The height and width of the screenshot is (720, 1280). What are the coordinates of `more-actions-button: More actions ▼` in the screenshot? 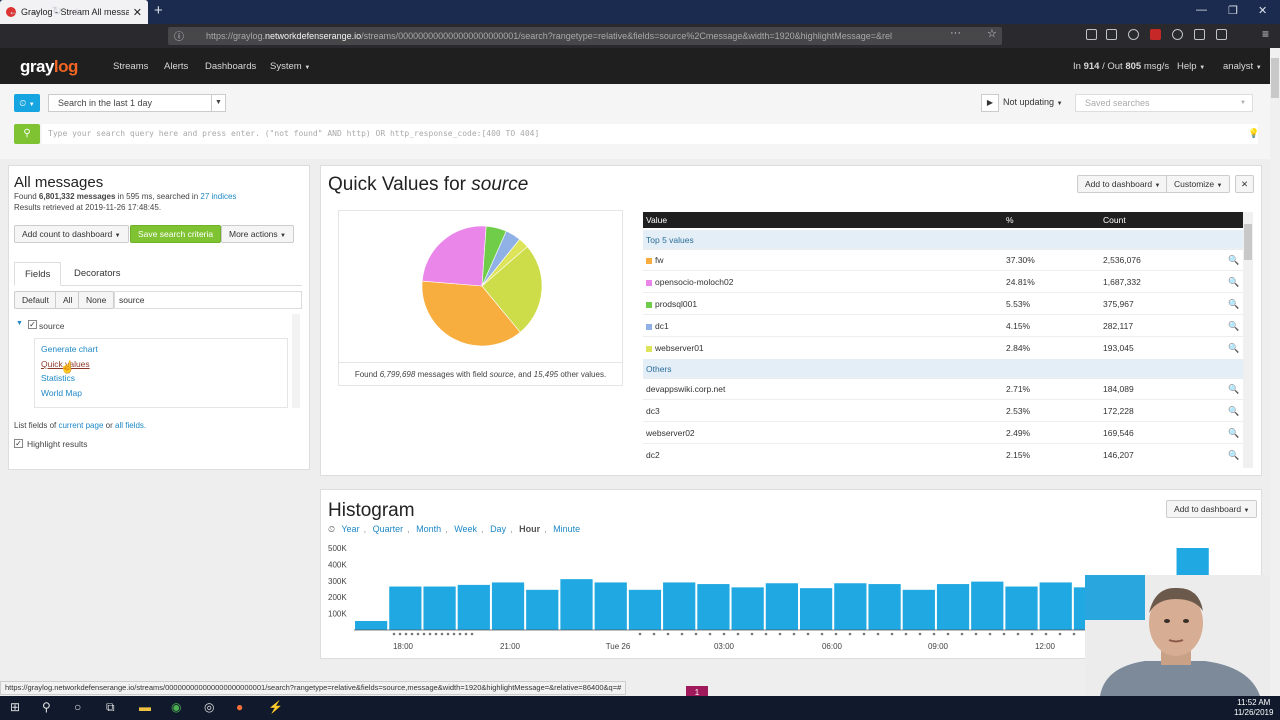 It's located at (257, 234).